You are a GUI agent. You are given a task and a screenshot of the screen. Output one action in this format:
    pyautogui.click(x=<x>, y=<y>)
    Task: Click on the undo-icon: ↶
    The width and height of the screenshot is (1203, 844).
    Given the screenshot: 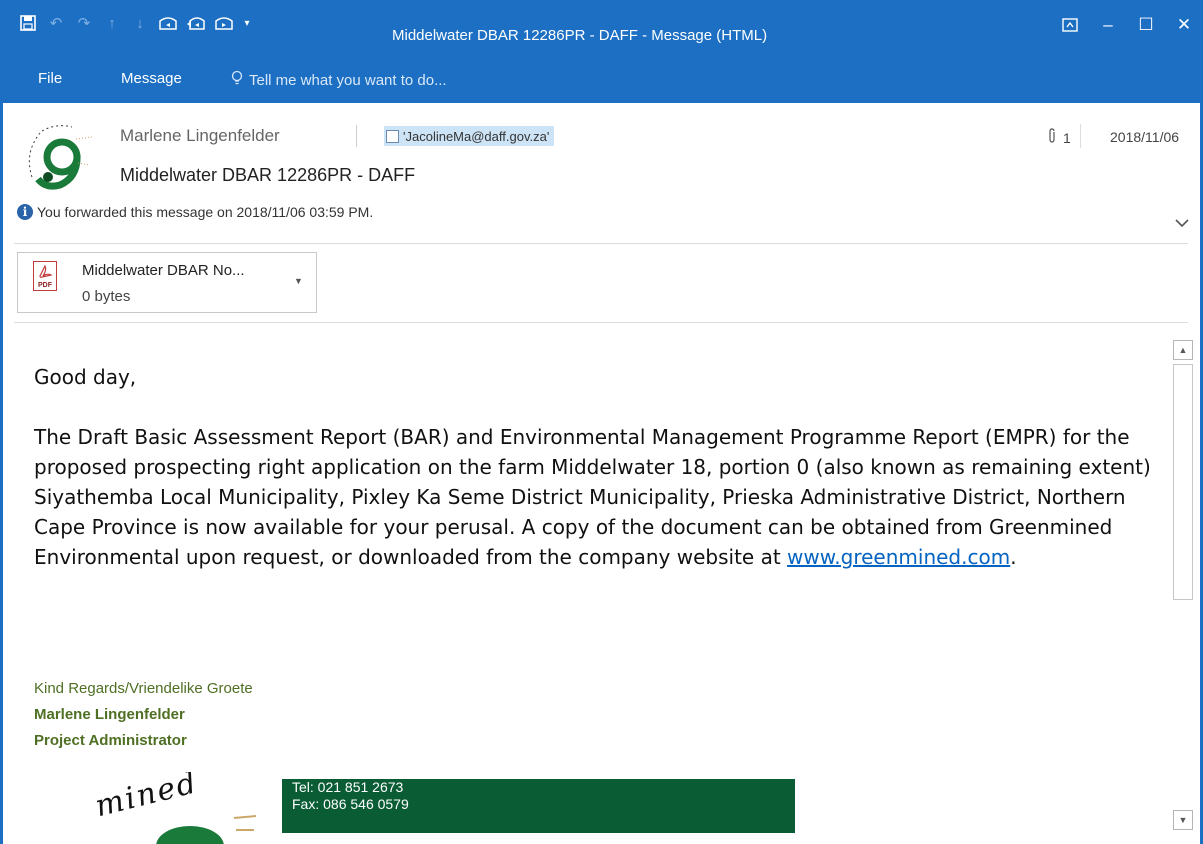 What is the action you would take?
    pyautogui.click(x=56, y=23)
    